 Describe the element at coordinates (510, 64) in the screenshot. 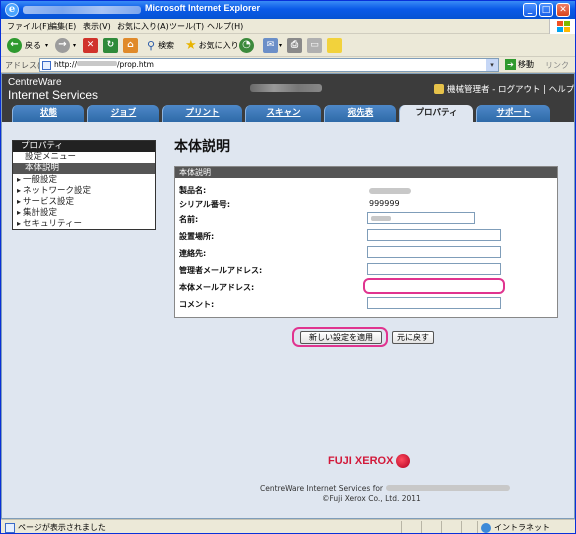

I see `go-arrow-icon: ➔` at that location.